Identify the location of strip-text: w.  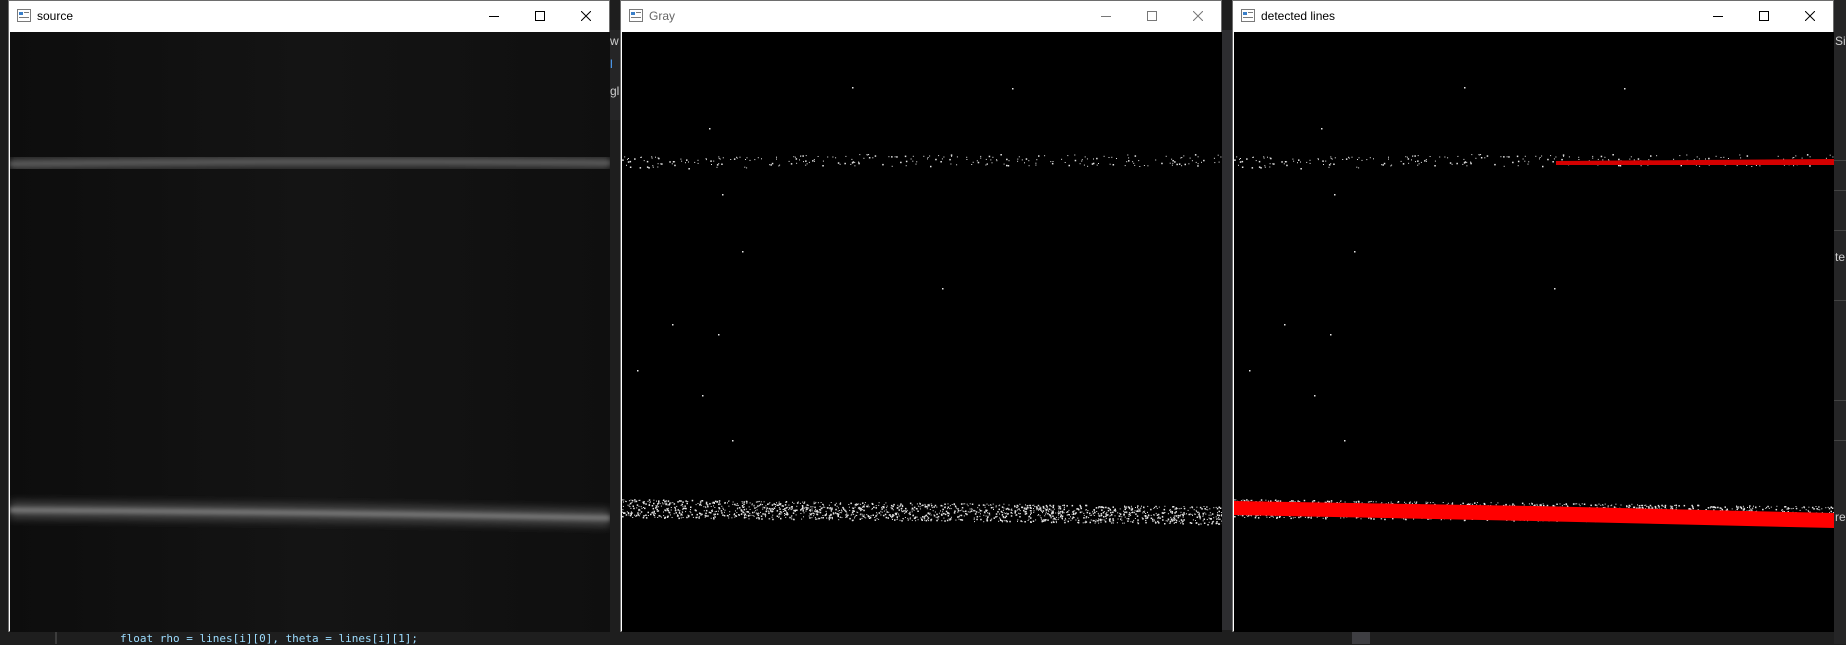
(614, 41).